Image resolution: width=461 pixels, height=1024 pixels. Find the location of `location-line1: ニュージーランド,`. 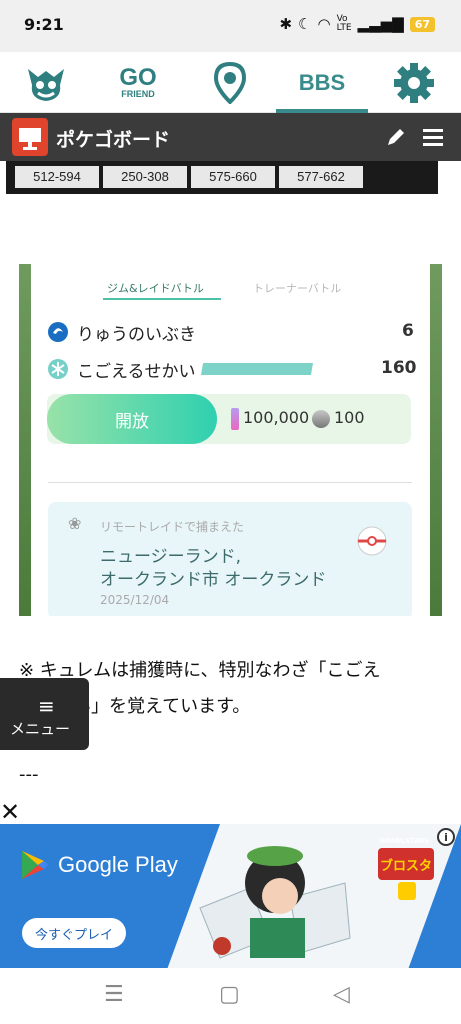

location-line1: ニュージーランド, is located at coordinates (171, 557).